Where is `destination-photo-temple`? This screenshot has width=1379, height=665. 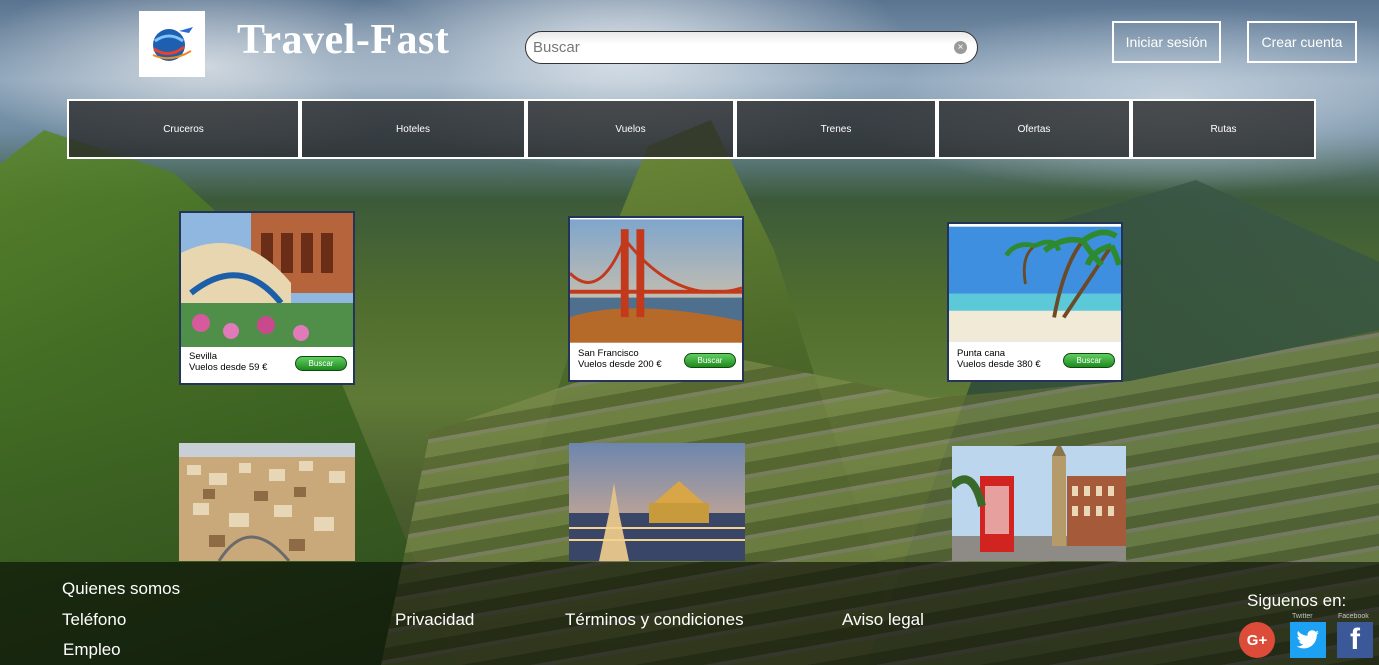 destination-photo-temple is located at coordinates (657, 502).